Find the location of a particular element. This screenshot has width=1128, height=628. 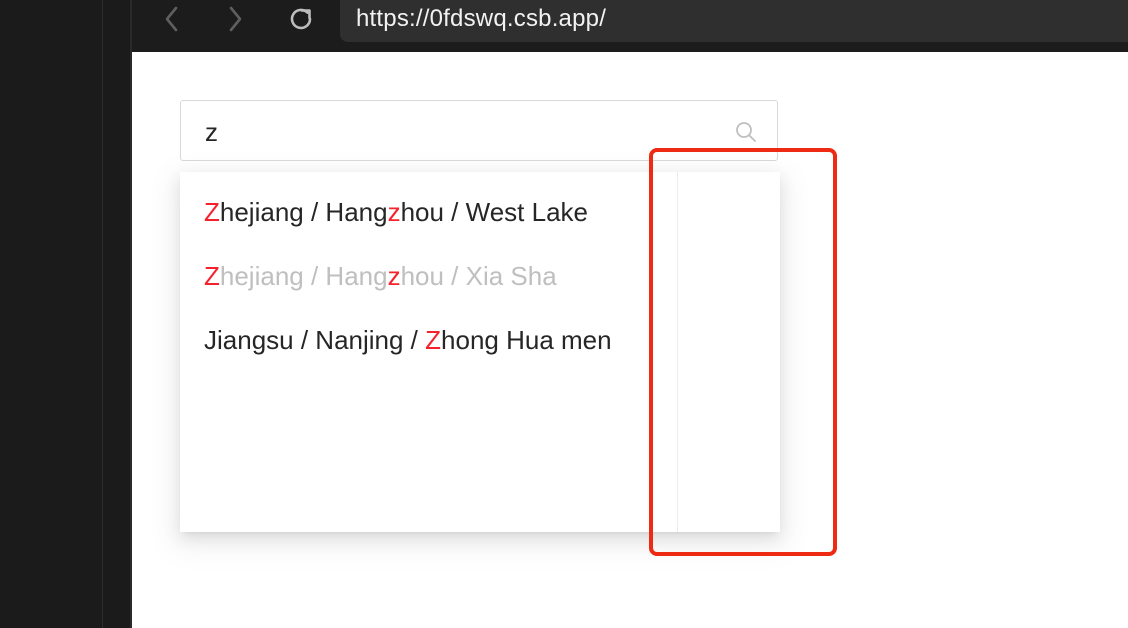

empty-menu-column is located at coordinates (729, 352).